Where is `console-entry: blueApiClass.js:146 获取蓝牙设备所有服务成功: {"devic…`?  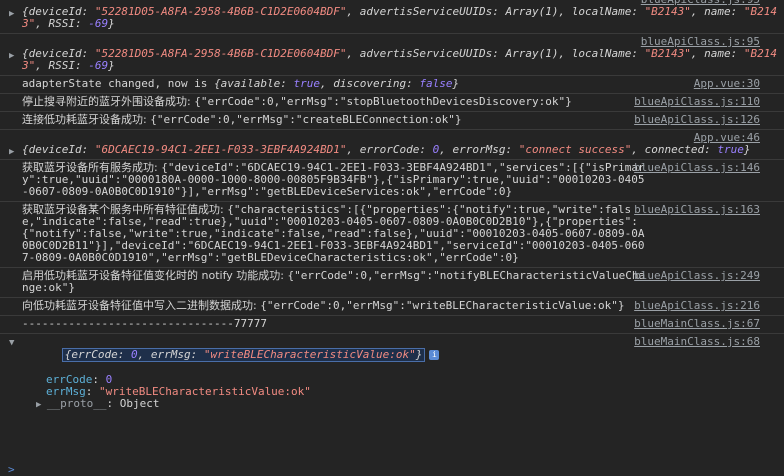
console-entry: blueApiClass.js:146 获取蓝牙设备所有服务成功: {"devic… is located at coordinates (392, 181).